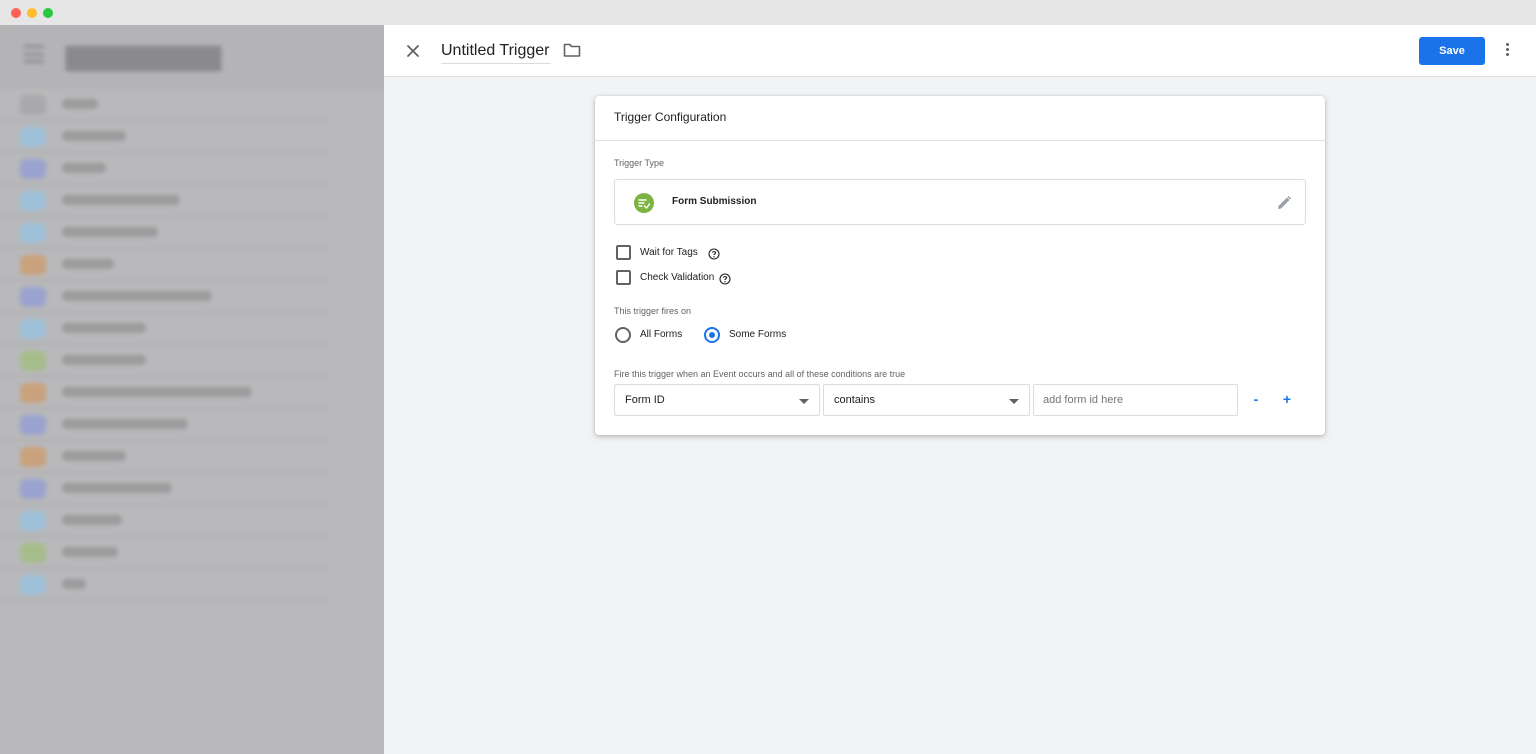 This screenshot has width=1536, height=754. Describe the element at coordinates (645, 400) in the screenshot. I see `variable-select-value: Form ID` at that location.